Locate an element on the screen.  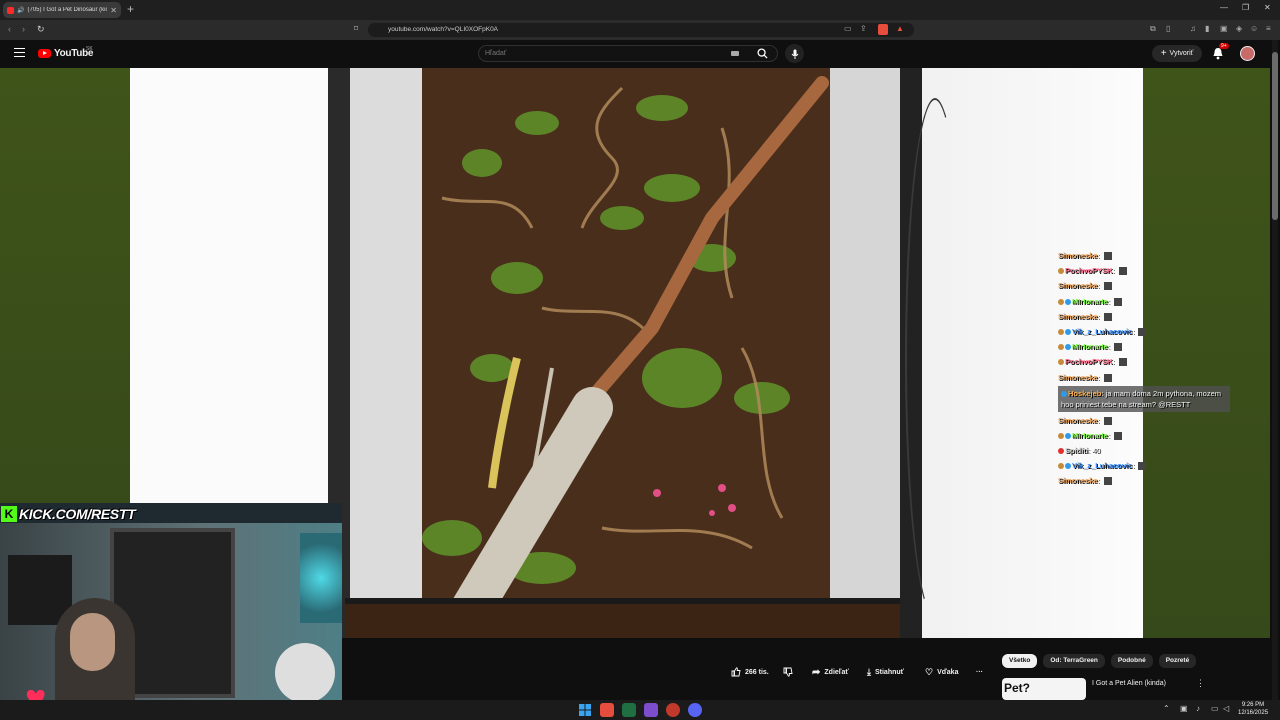
profile-icon: ☺ is located at coordinates (1254, 28).